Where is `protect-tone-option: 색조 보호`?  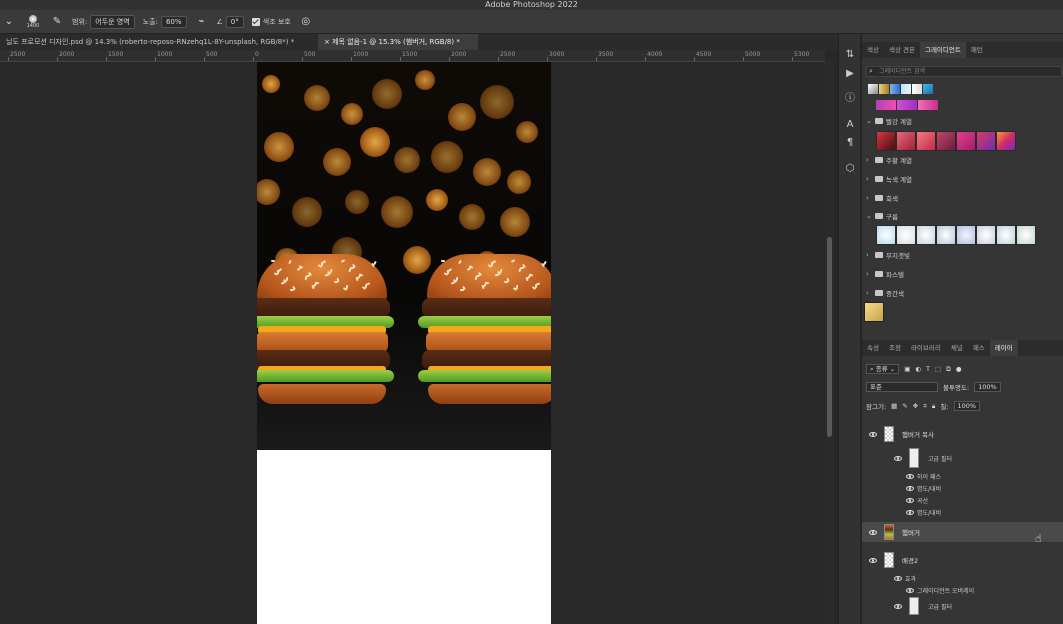
protect-tone-option: 색조 보호 is located at coordinates (271, 22).